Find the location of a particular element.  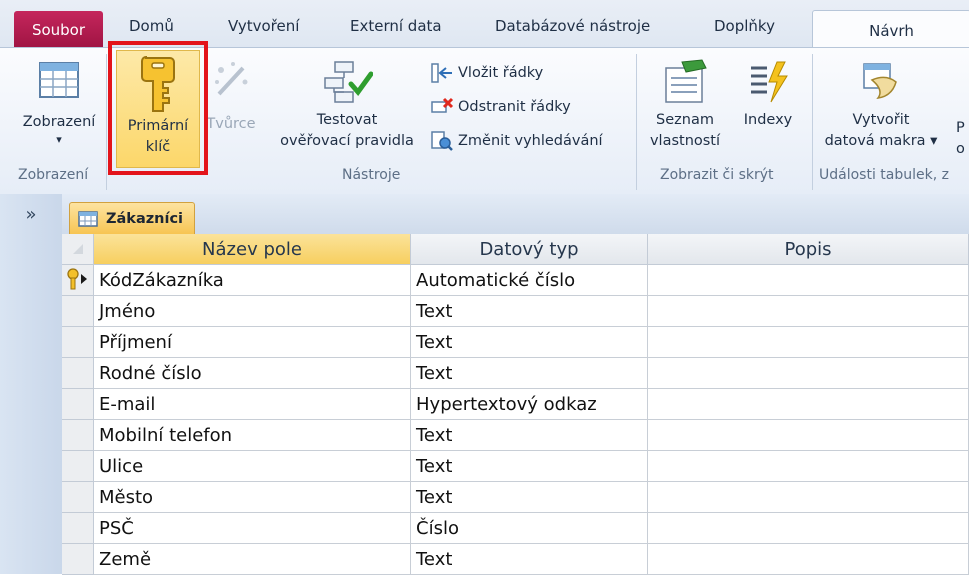

insert-rows-button: Vložit řádky is located at coordinates (486, 73).